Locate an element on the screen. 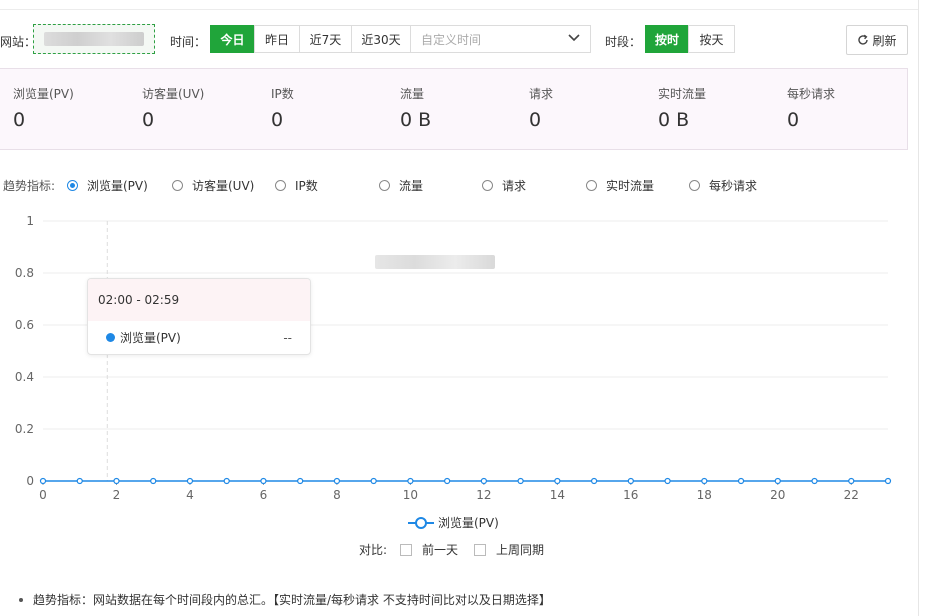 This screenshot has width=926, height=616. stat-value: 0 B is located at coordinates (416, 120).